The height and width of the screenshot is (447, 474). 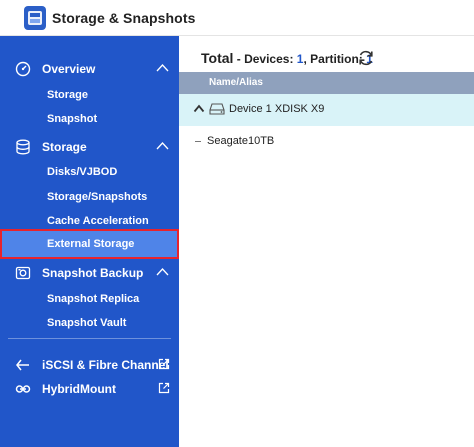 I want to click on dashboard-gauge-icon, so click(x=23, y=69).